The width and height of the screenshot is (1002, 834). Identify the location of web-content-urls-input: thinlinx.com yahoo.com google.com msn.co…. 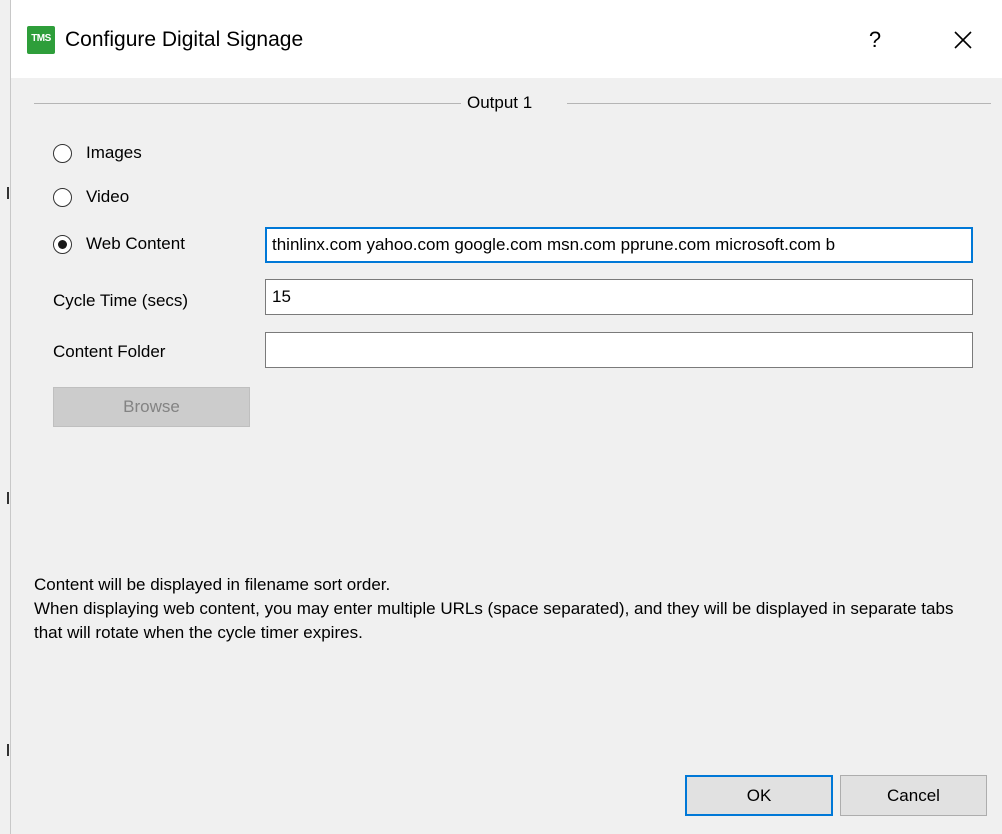
(619, 245).